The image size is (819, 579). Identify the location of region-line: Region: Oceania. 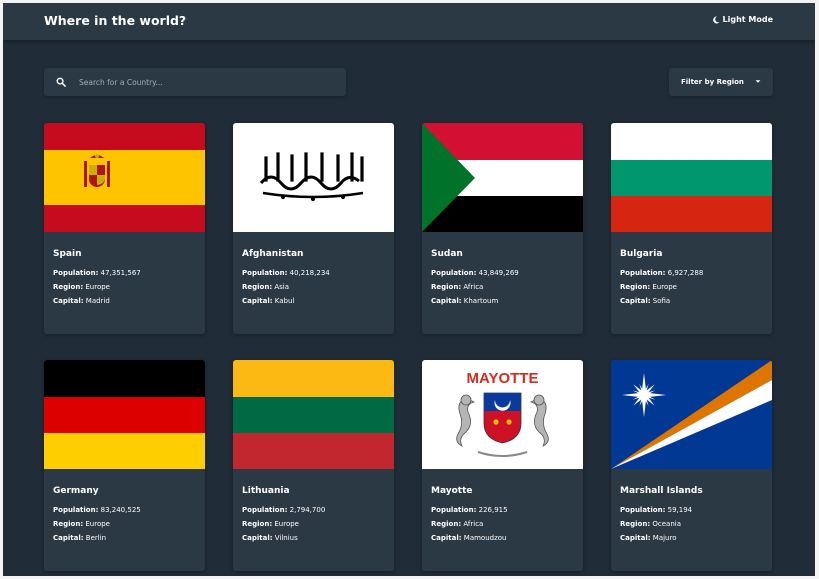
(651, 524).